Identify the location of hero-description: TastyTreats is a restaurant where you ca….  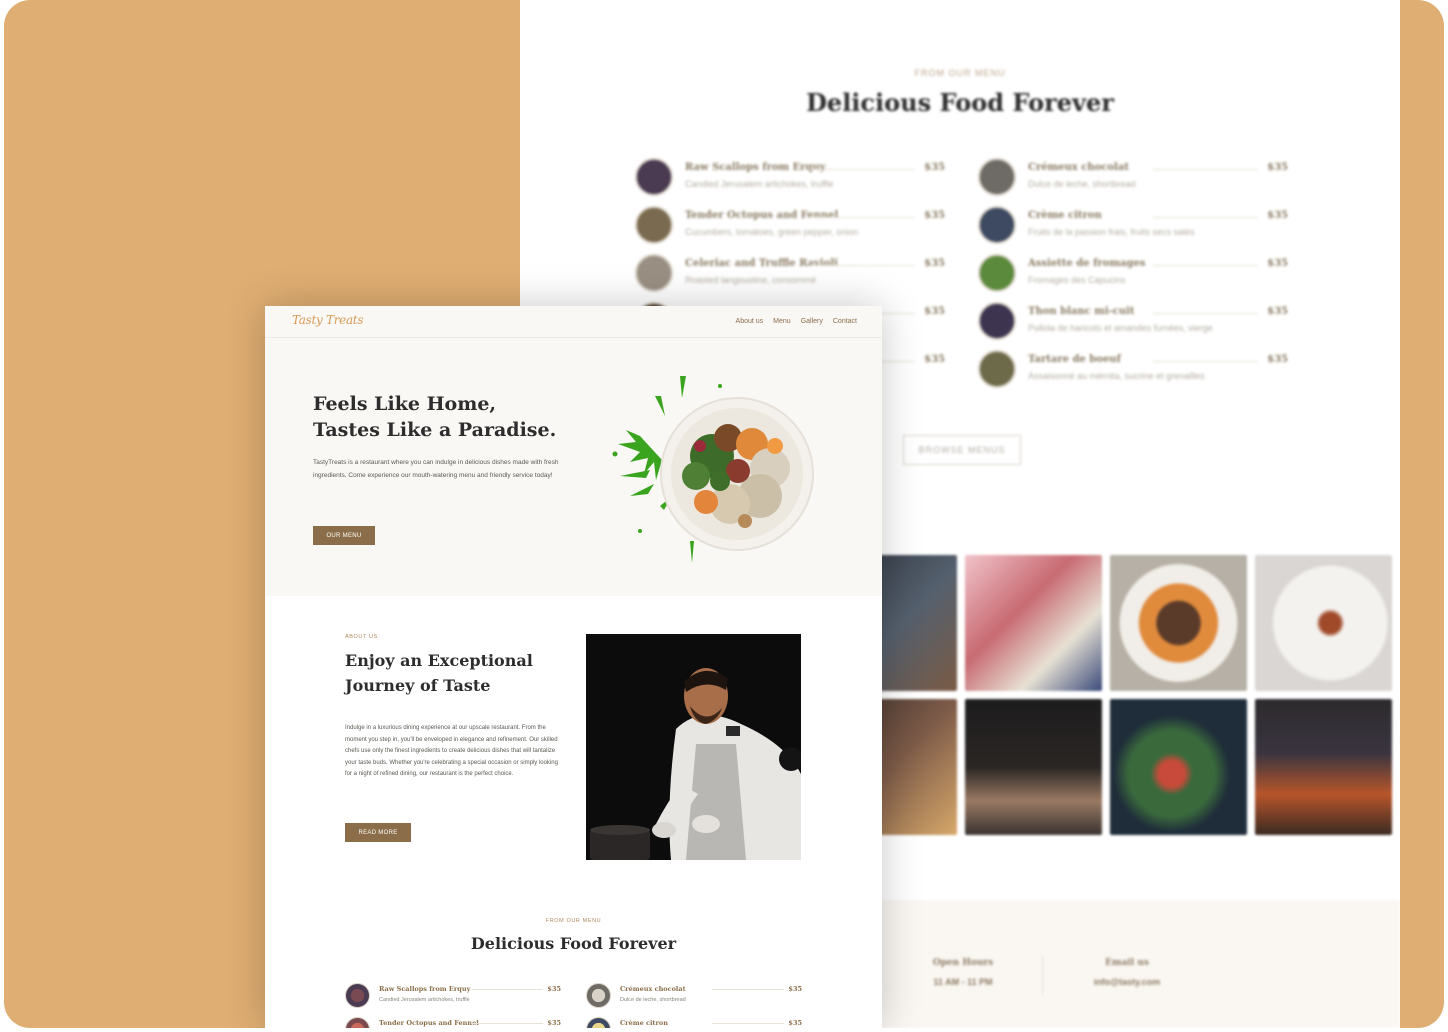
(436, 469).